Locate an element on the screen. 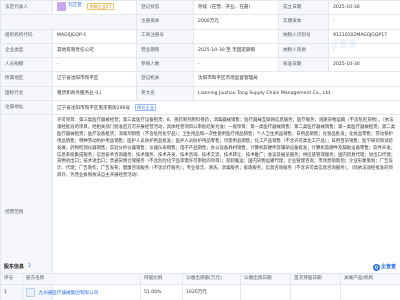 The image size is (400, 300). authority-label: 登记机关 is located at coordinates (165, 79).